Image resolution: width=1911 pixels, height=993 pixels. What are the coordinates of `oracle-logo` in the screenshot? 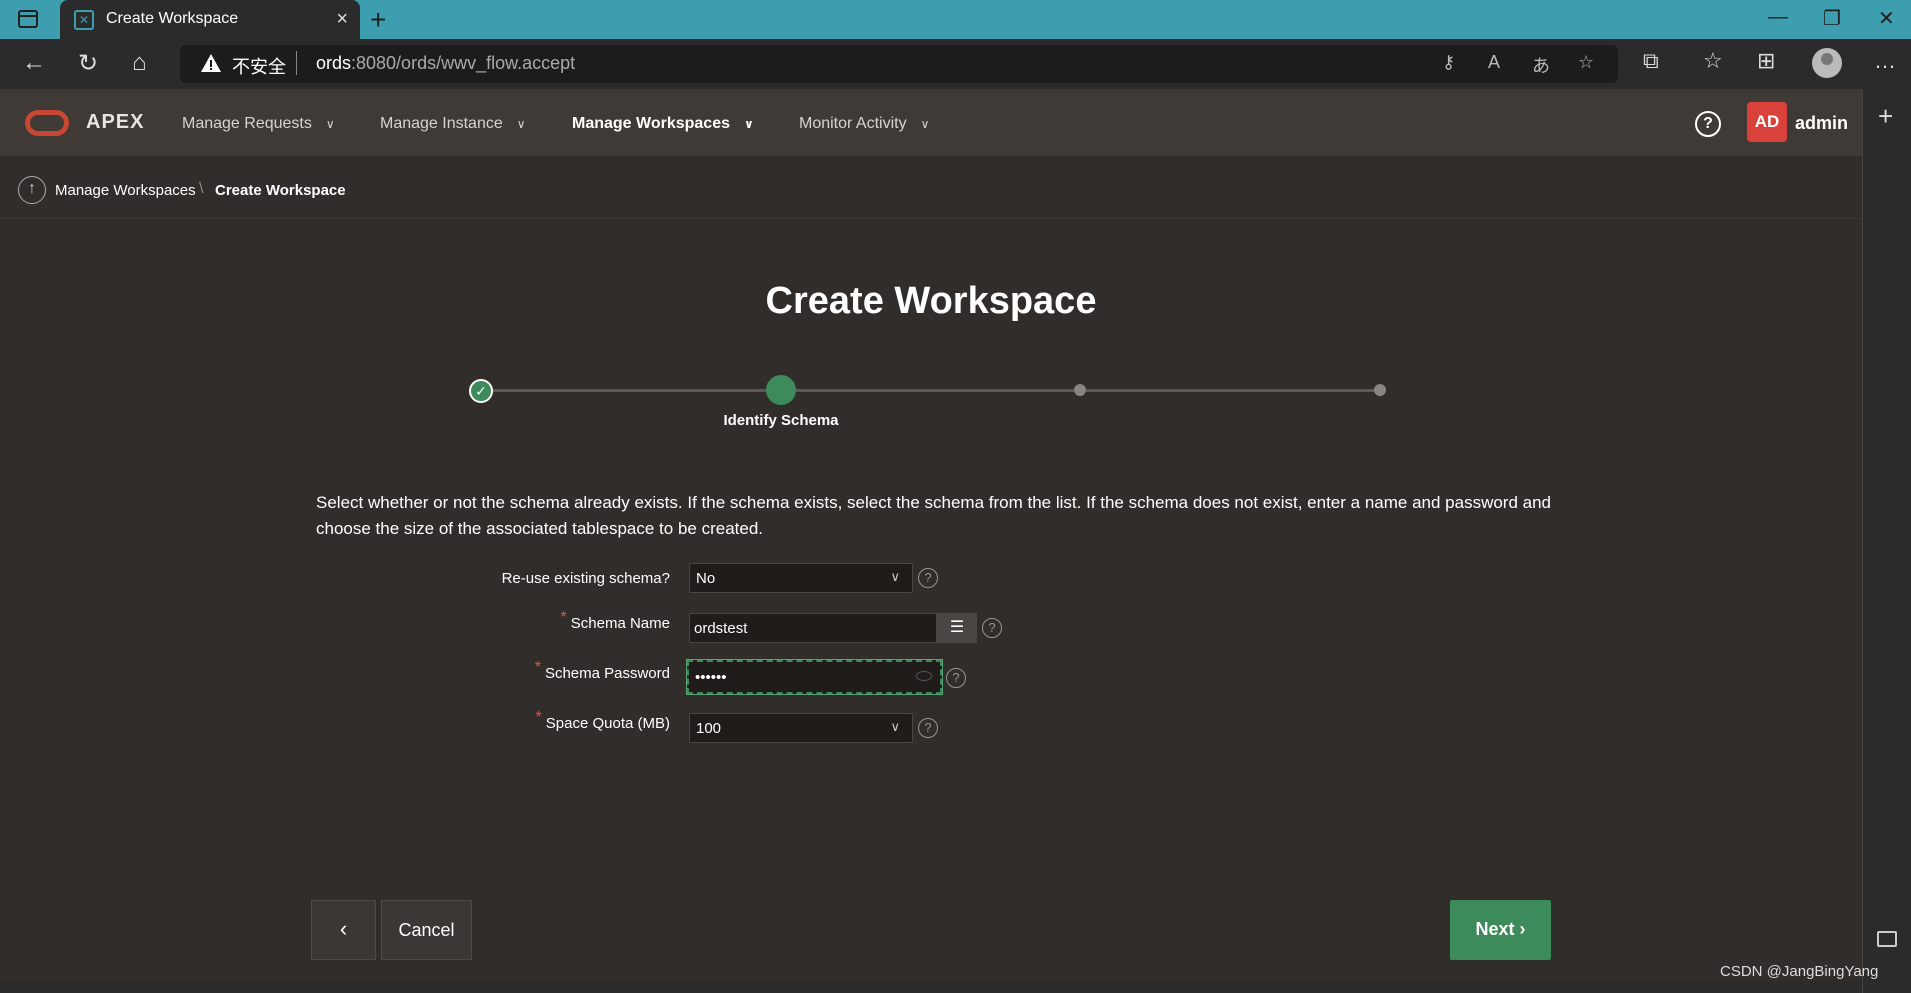 It's located at (47, 123).